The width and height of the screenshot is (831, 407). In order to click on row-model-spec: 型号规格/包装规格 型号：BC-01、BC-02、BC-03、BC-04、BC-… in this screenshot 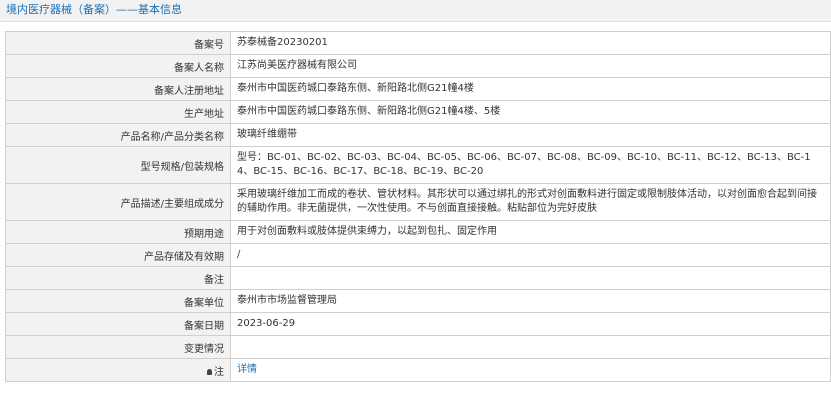, I will do `click(418, 165)`.